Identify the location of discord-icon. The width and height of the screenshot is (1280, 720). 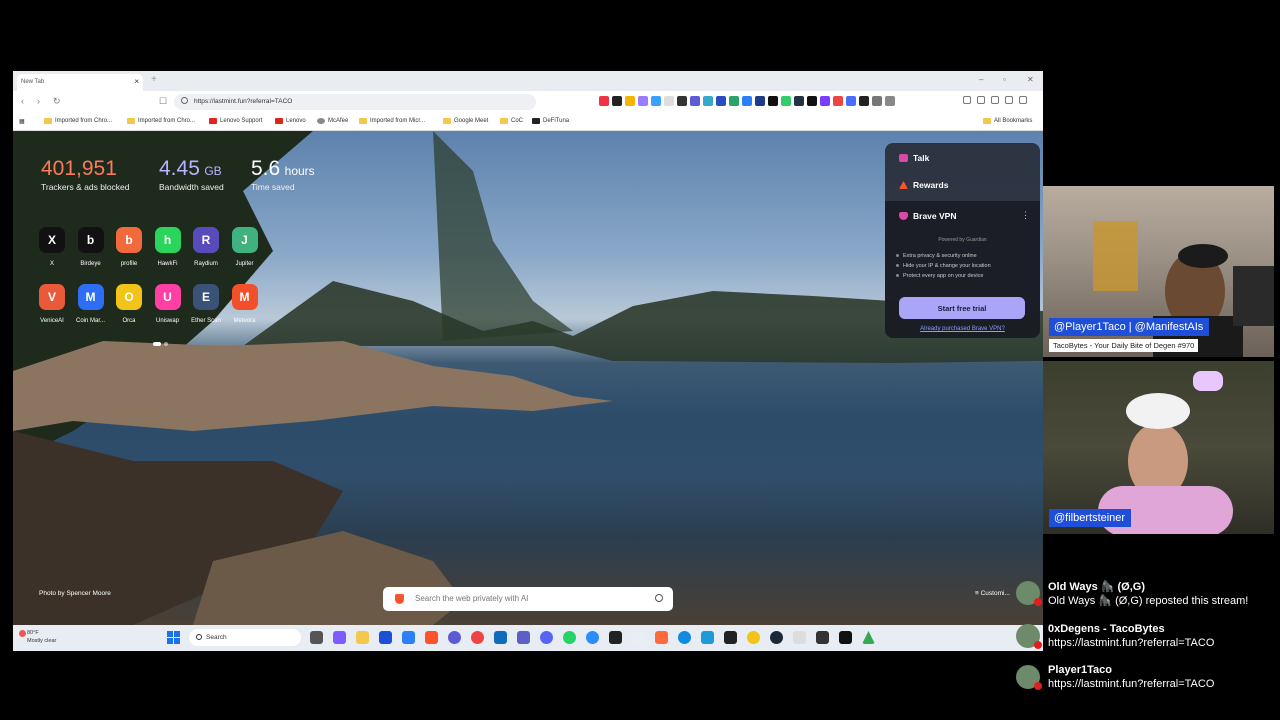
(546, 637).